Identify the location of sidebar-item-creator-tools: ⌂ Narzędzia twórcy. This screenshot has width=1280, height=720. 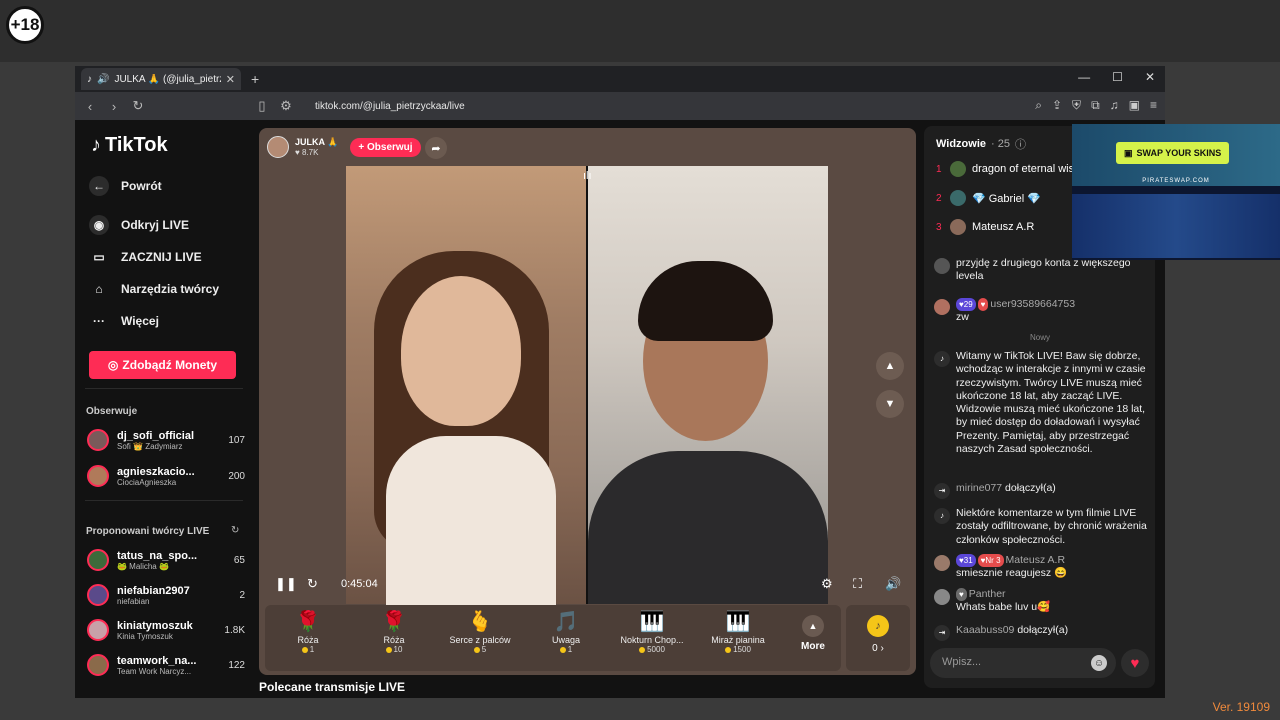
(154, 289).